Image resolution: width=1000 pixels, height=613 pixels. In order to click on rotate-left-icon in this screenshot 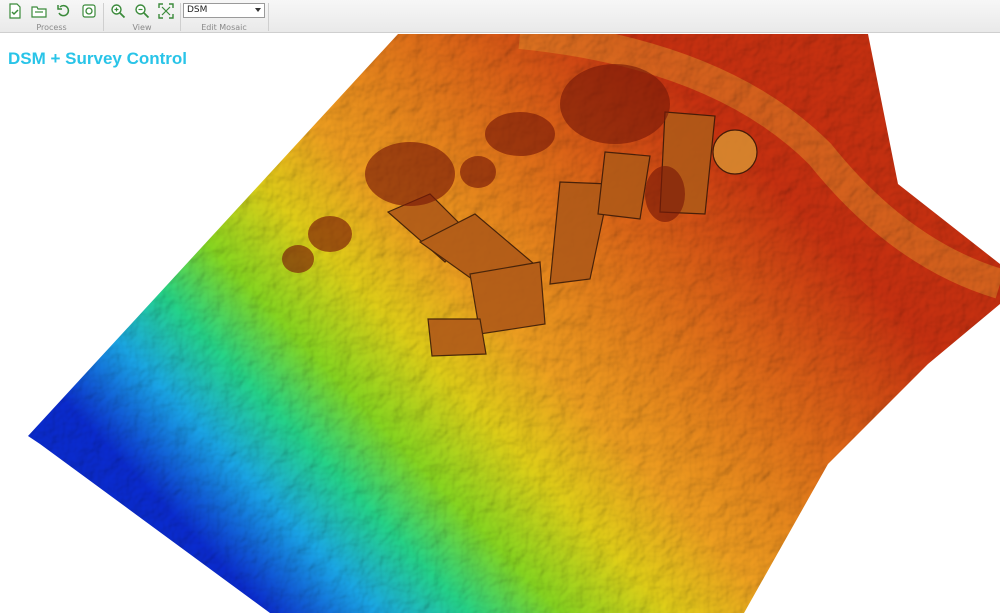, I will do `click(64, 11)`.